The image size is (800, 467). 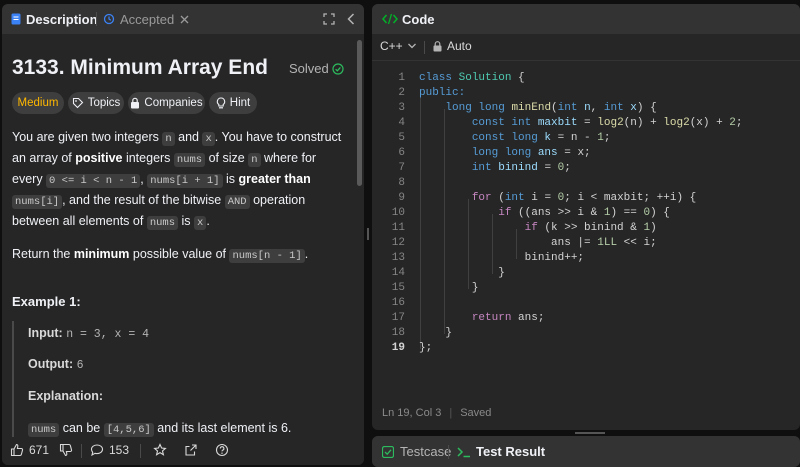 What do you see at coordinates (574, 138) in the screenshot?
I see `code-token: = n -` at bounding box center [574, 138].